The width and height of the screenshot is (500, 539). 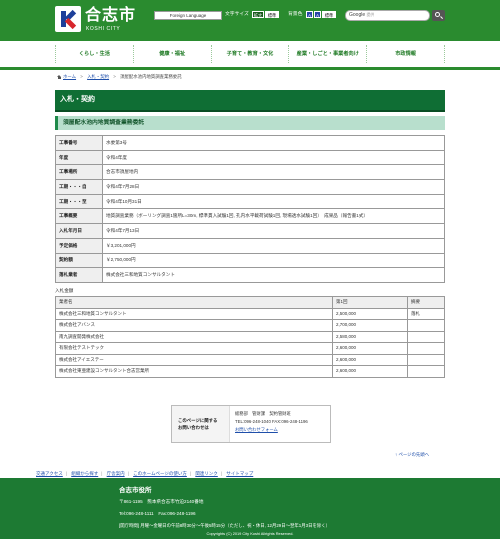 I want to click on up-arrow-icon: ↑, so click(x=396, y=454).